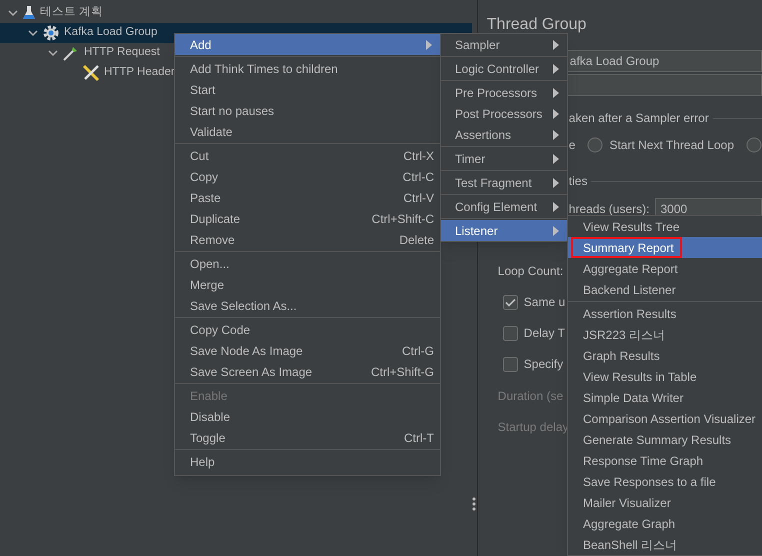 This screenshot has height=556, width=762. What do you see at coordinates (578, 181) in the screenshot?
I see `fieldset-legend: ties` at bounding box center [578, 181].